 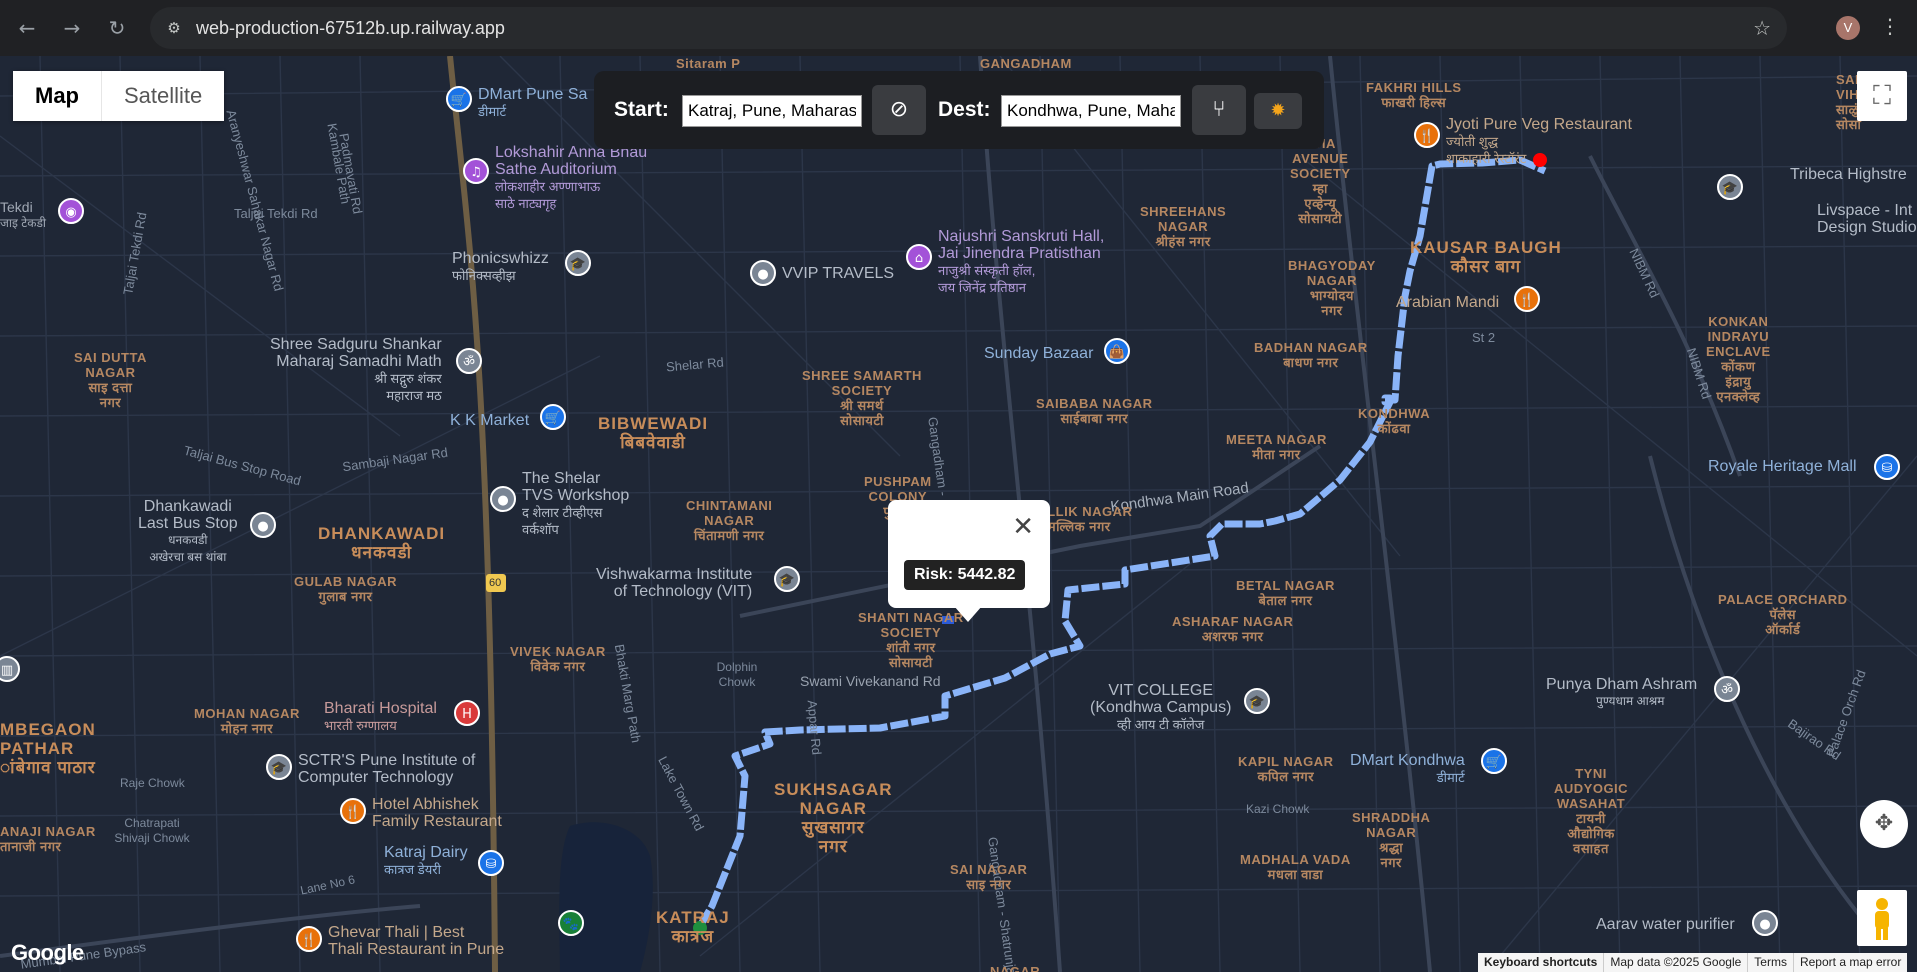 I want to click on compass-icon: ⊘, so click(x=899, y=110).